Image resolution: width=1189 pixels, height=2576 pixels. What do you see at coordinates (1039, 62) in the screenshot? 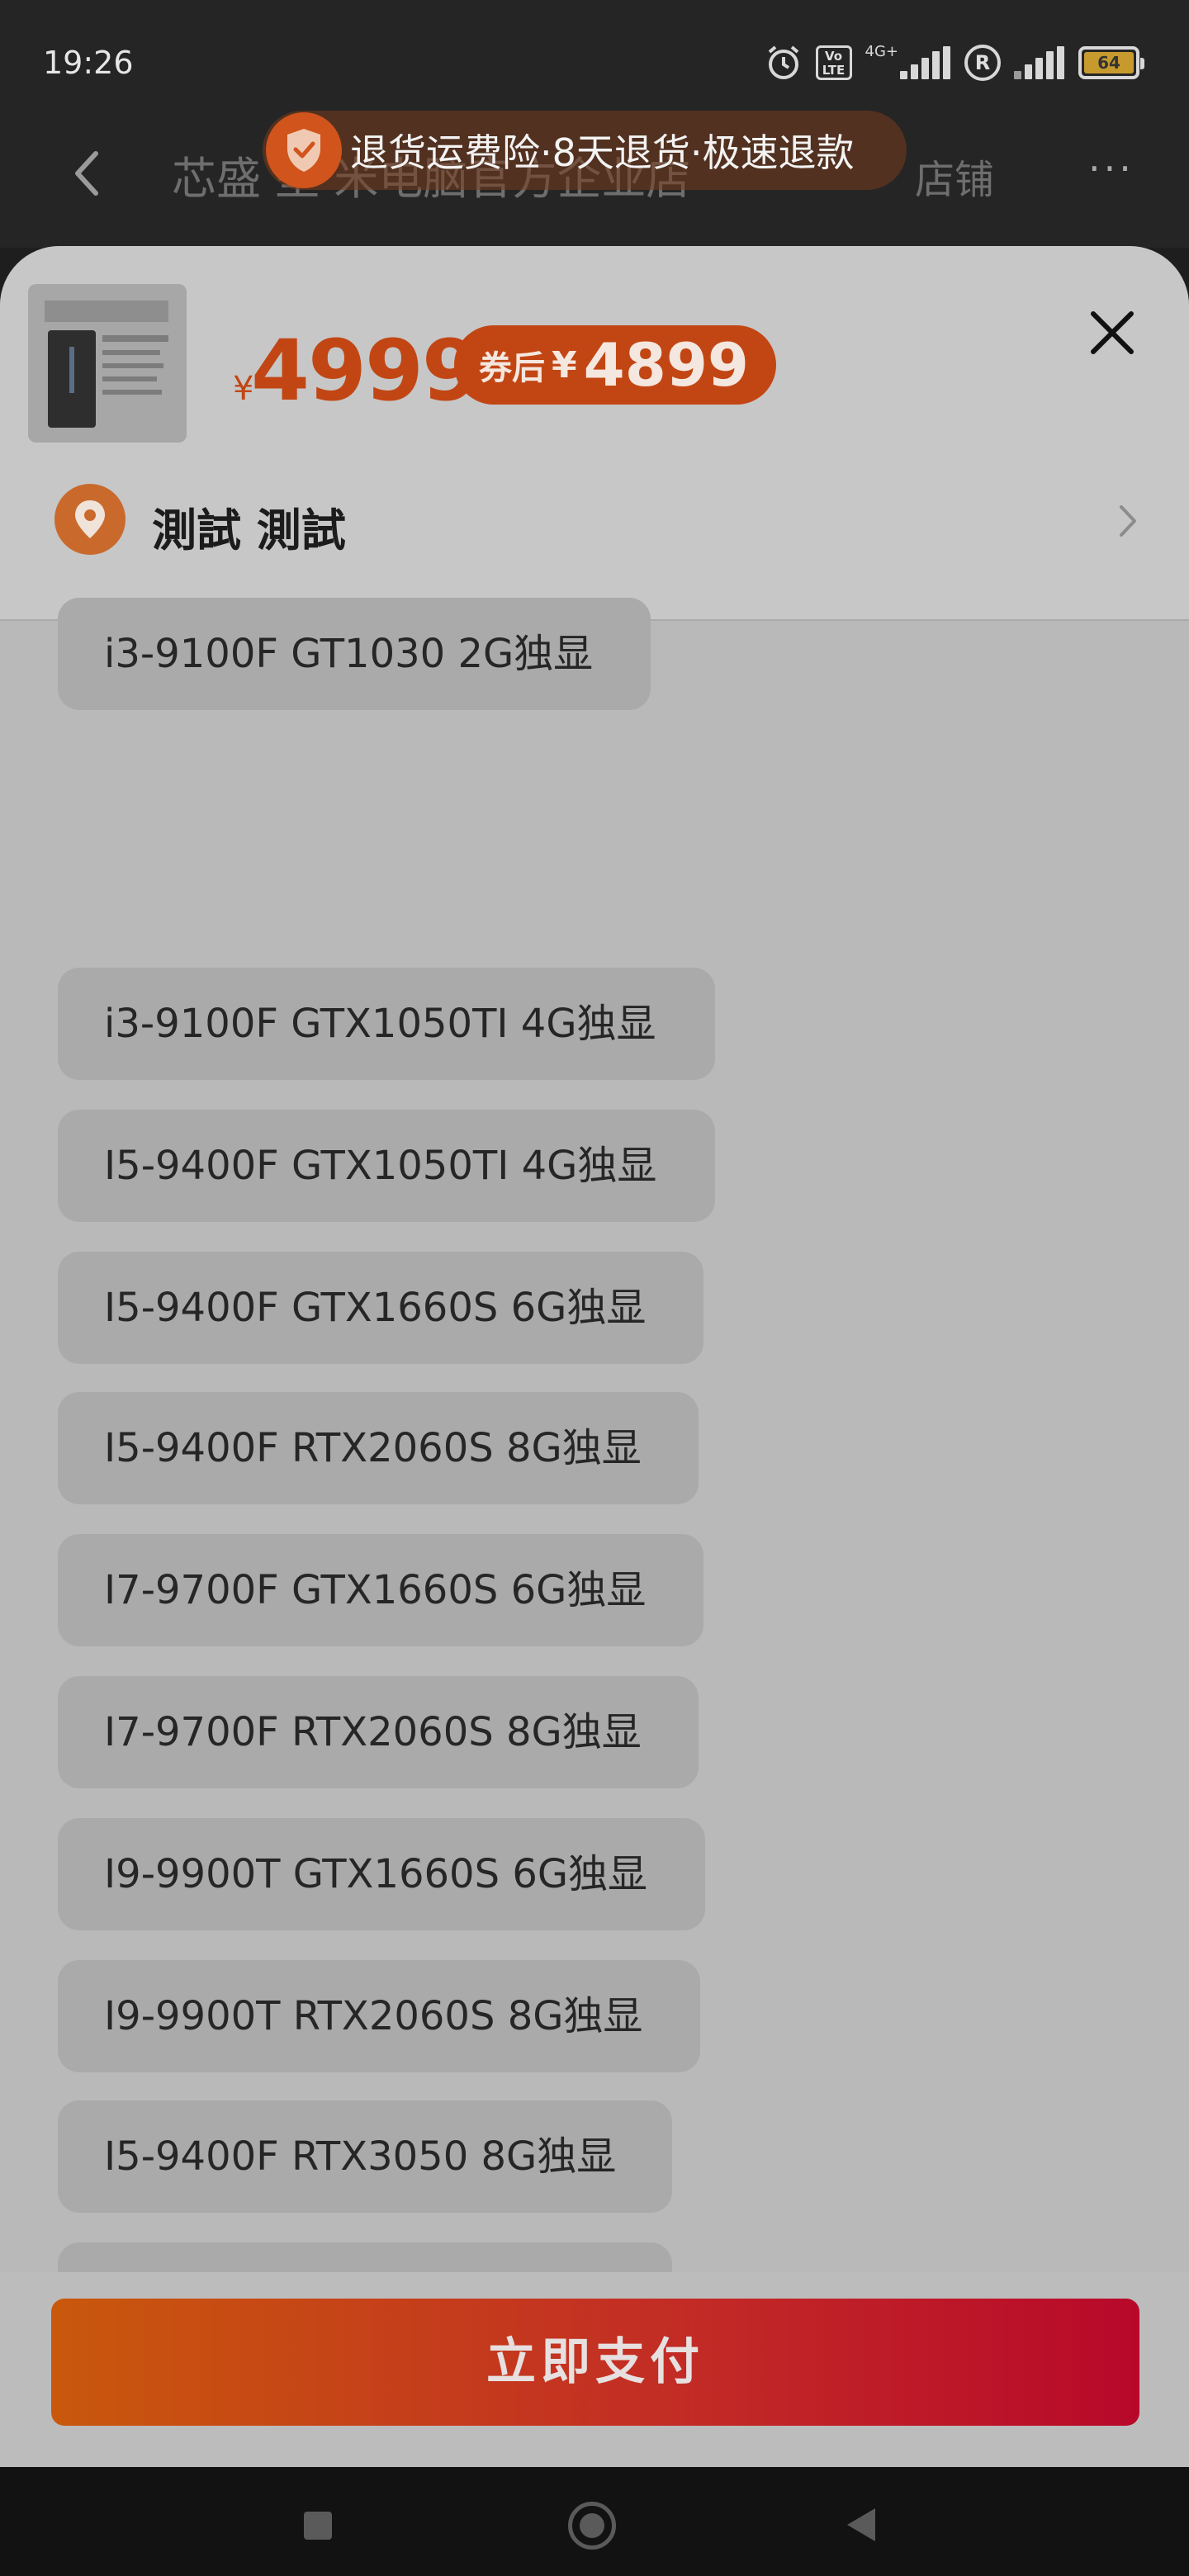
I see `signal-2-icon` at bounding box center [1039, 62].